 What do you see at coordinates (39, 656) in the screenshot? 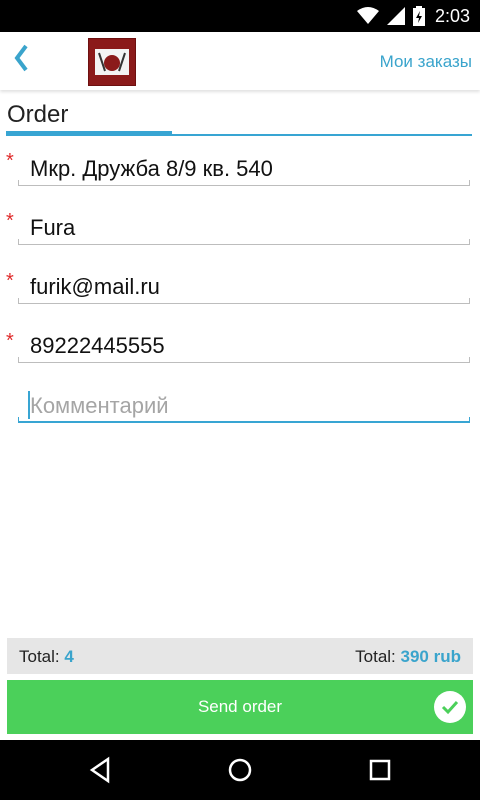
I see `items-total-label: Total:` at bounding box center [39, 656].